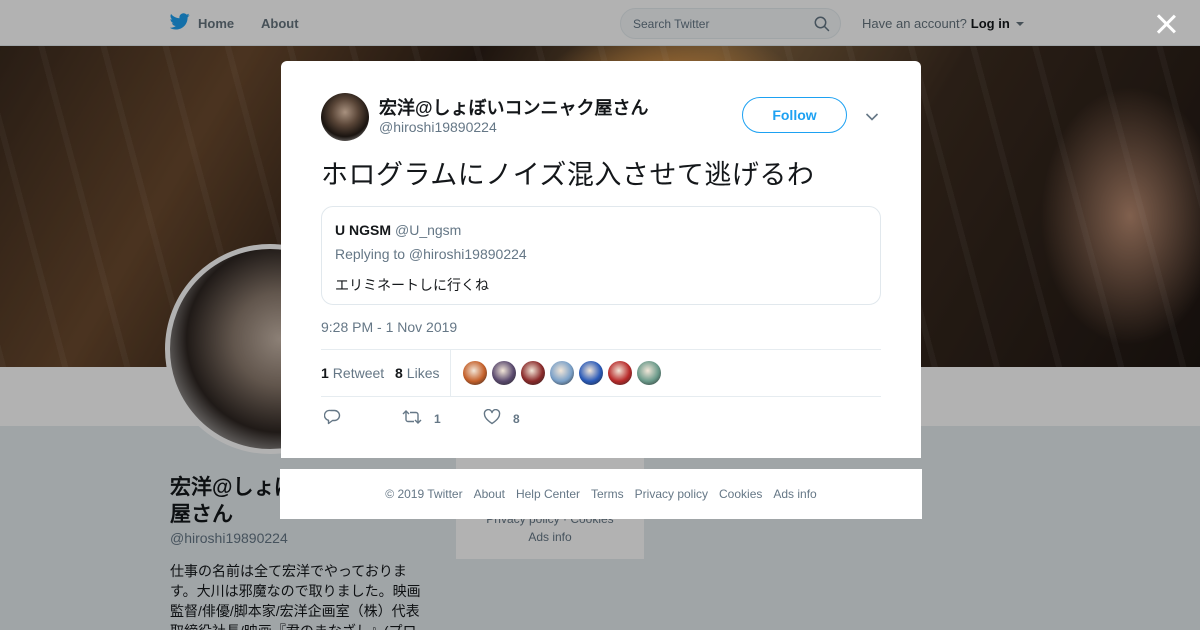  Describe the element at coordinates (325, 373) in the screenshot. I see `retweet-count: 1` at that location.